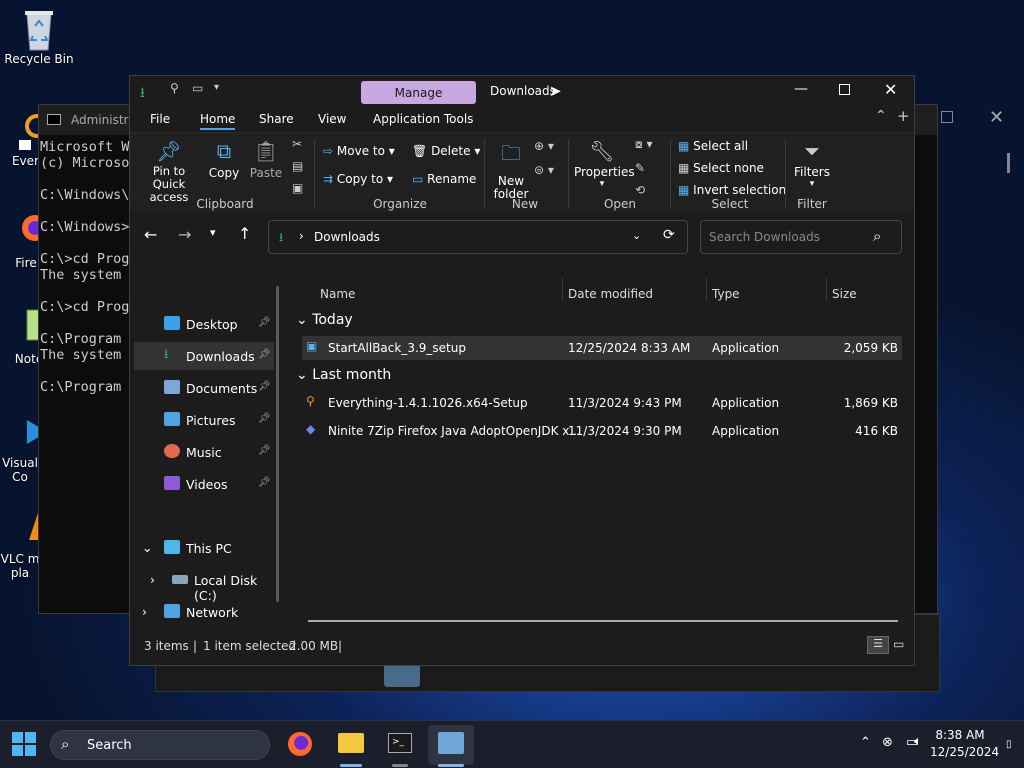 This screenshot has height=768, width=1024. I want to click on selection-size: 2.00 MB, so click(314, 646).